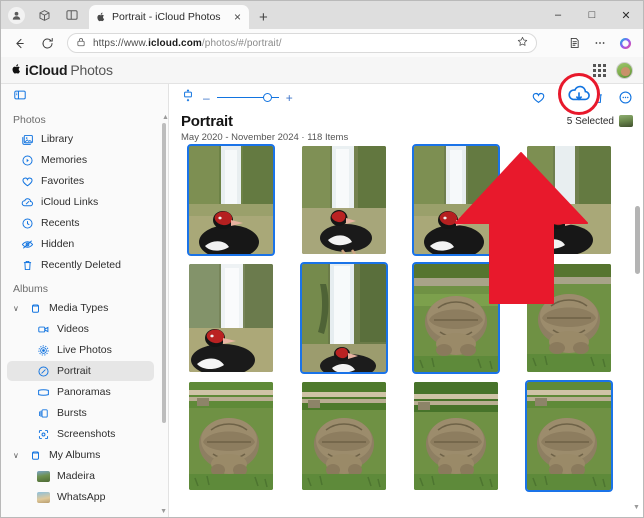 The image size is (644, 518). I want to click on sidebar-item-madeira: Madeira, so click(80, 476).